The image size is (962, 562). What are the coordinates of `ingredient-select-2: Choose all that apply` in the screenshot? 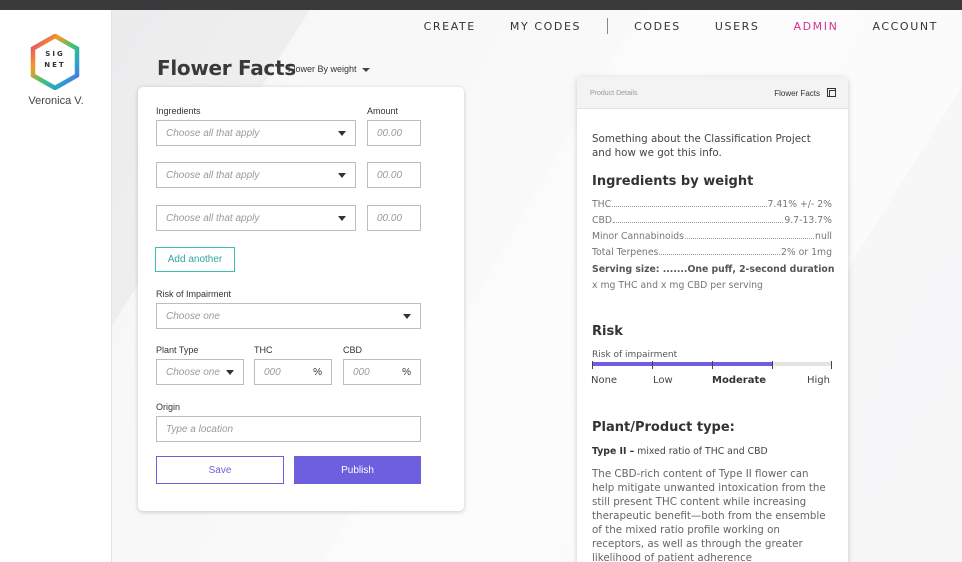 It's located at (256, 175).